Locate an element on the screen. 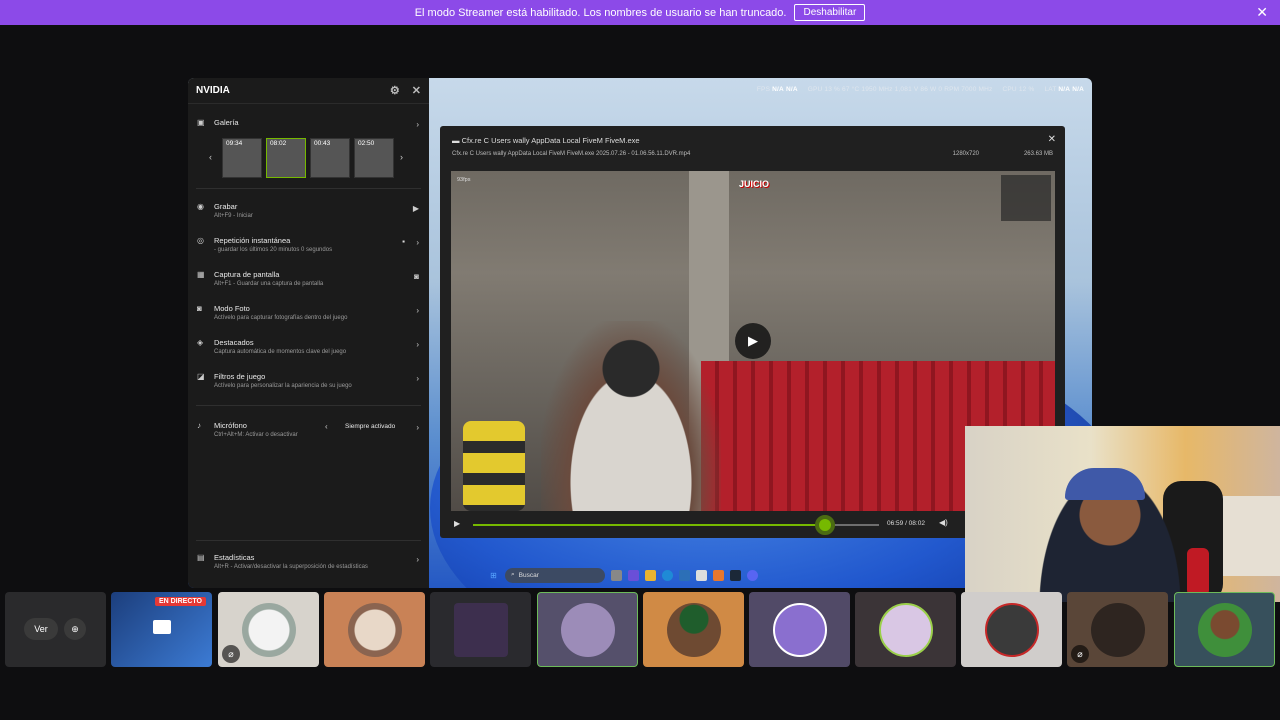 The image size is (1280, 720). copilot-icon is located at coordinates (633, 575).